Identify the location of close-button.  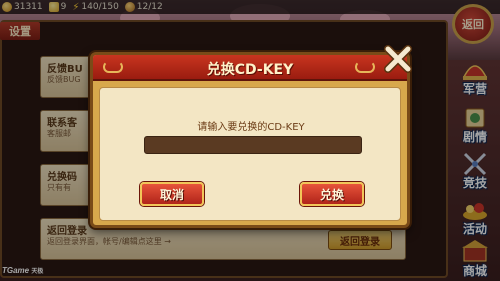
(398, 59).